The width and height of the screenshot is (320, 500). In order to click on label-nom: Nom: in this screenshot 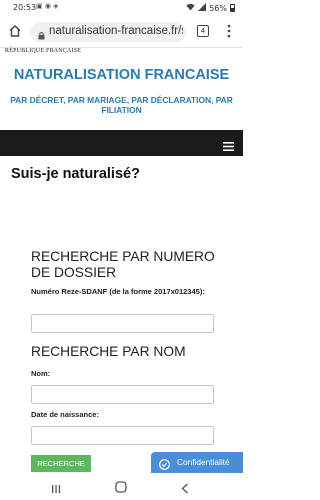, I will do `click(41, 373)`.